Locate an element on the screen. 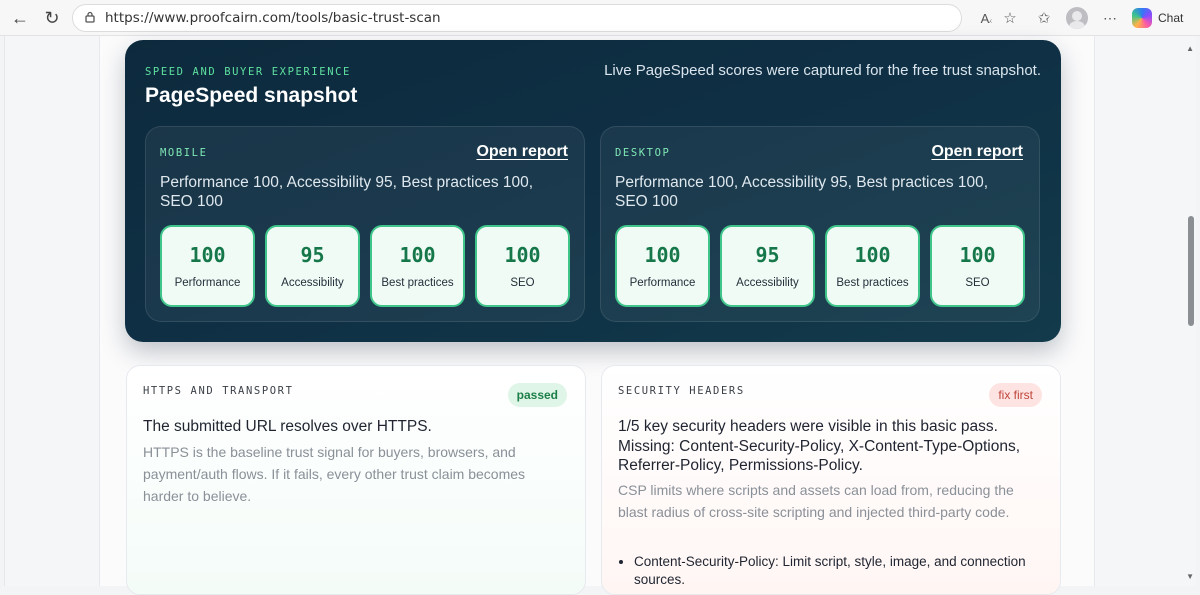 The width and height of the screenshot is (1200, 595). desktop-score-accessibility: 95 Accessibility is located at coordinates (767, 266).